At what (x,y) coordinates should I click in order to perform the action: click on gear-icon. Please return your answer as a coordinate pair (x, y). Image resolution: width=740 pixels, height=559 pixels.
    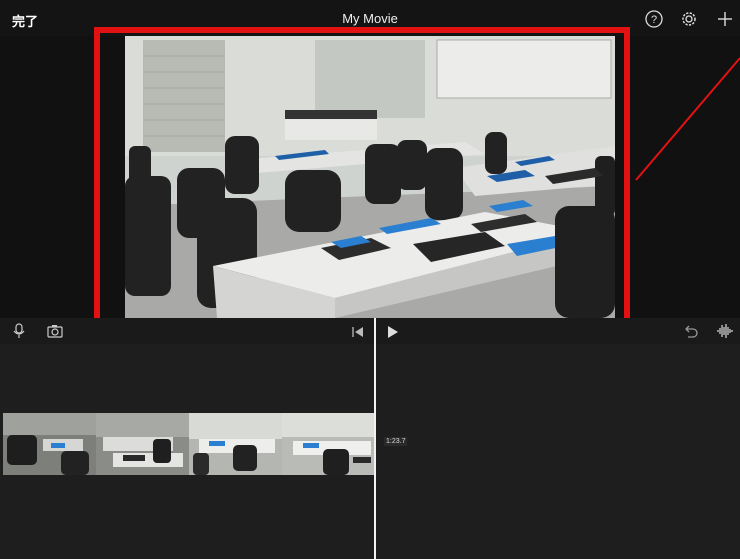
    Looking at the image, I should click on (689, 19).